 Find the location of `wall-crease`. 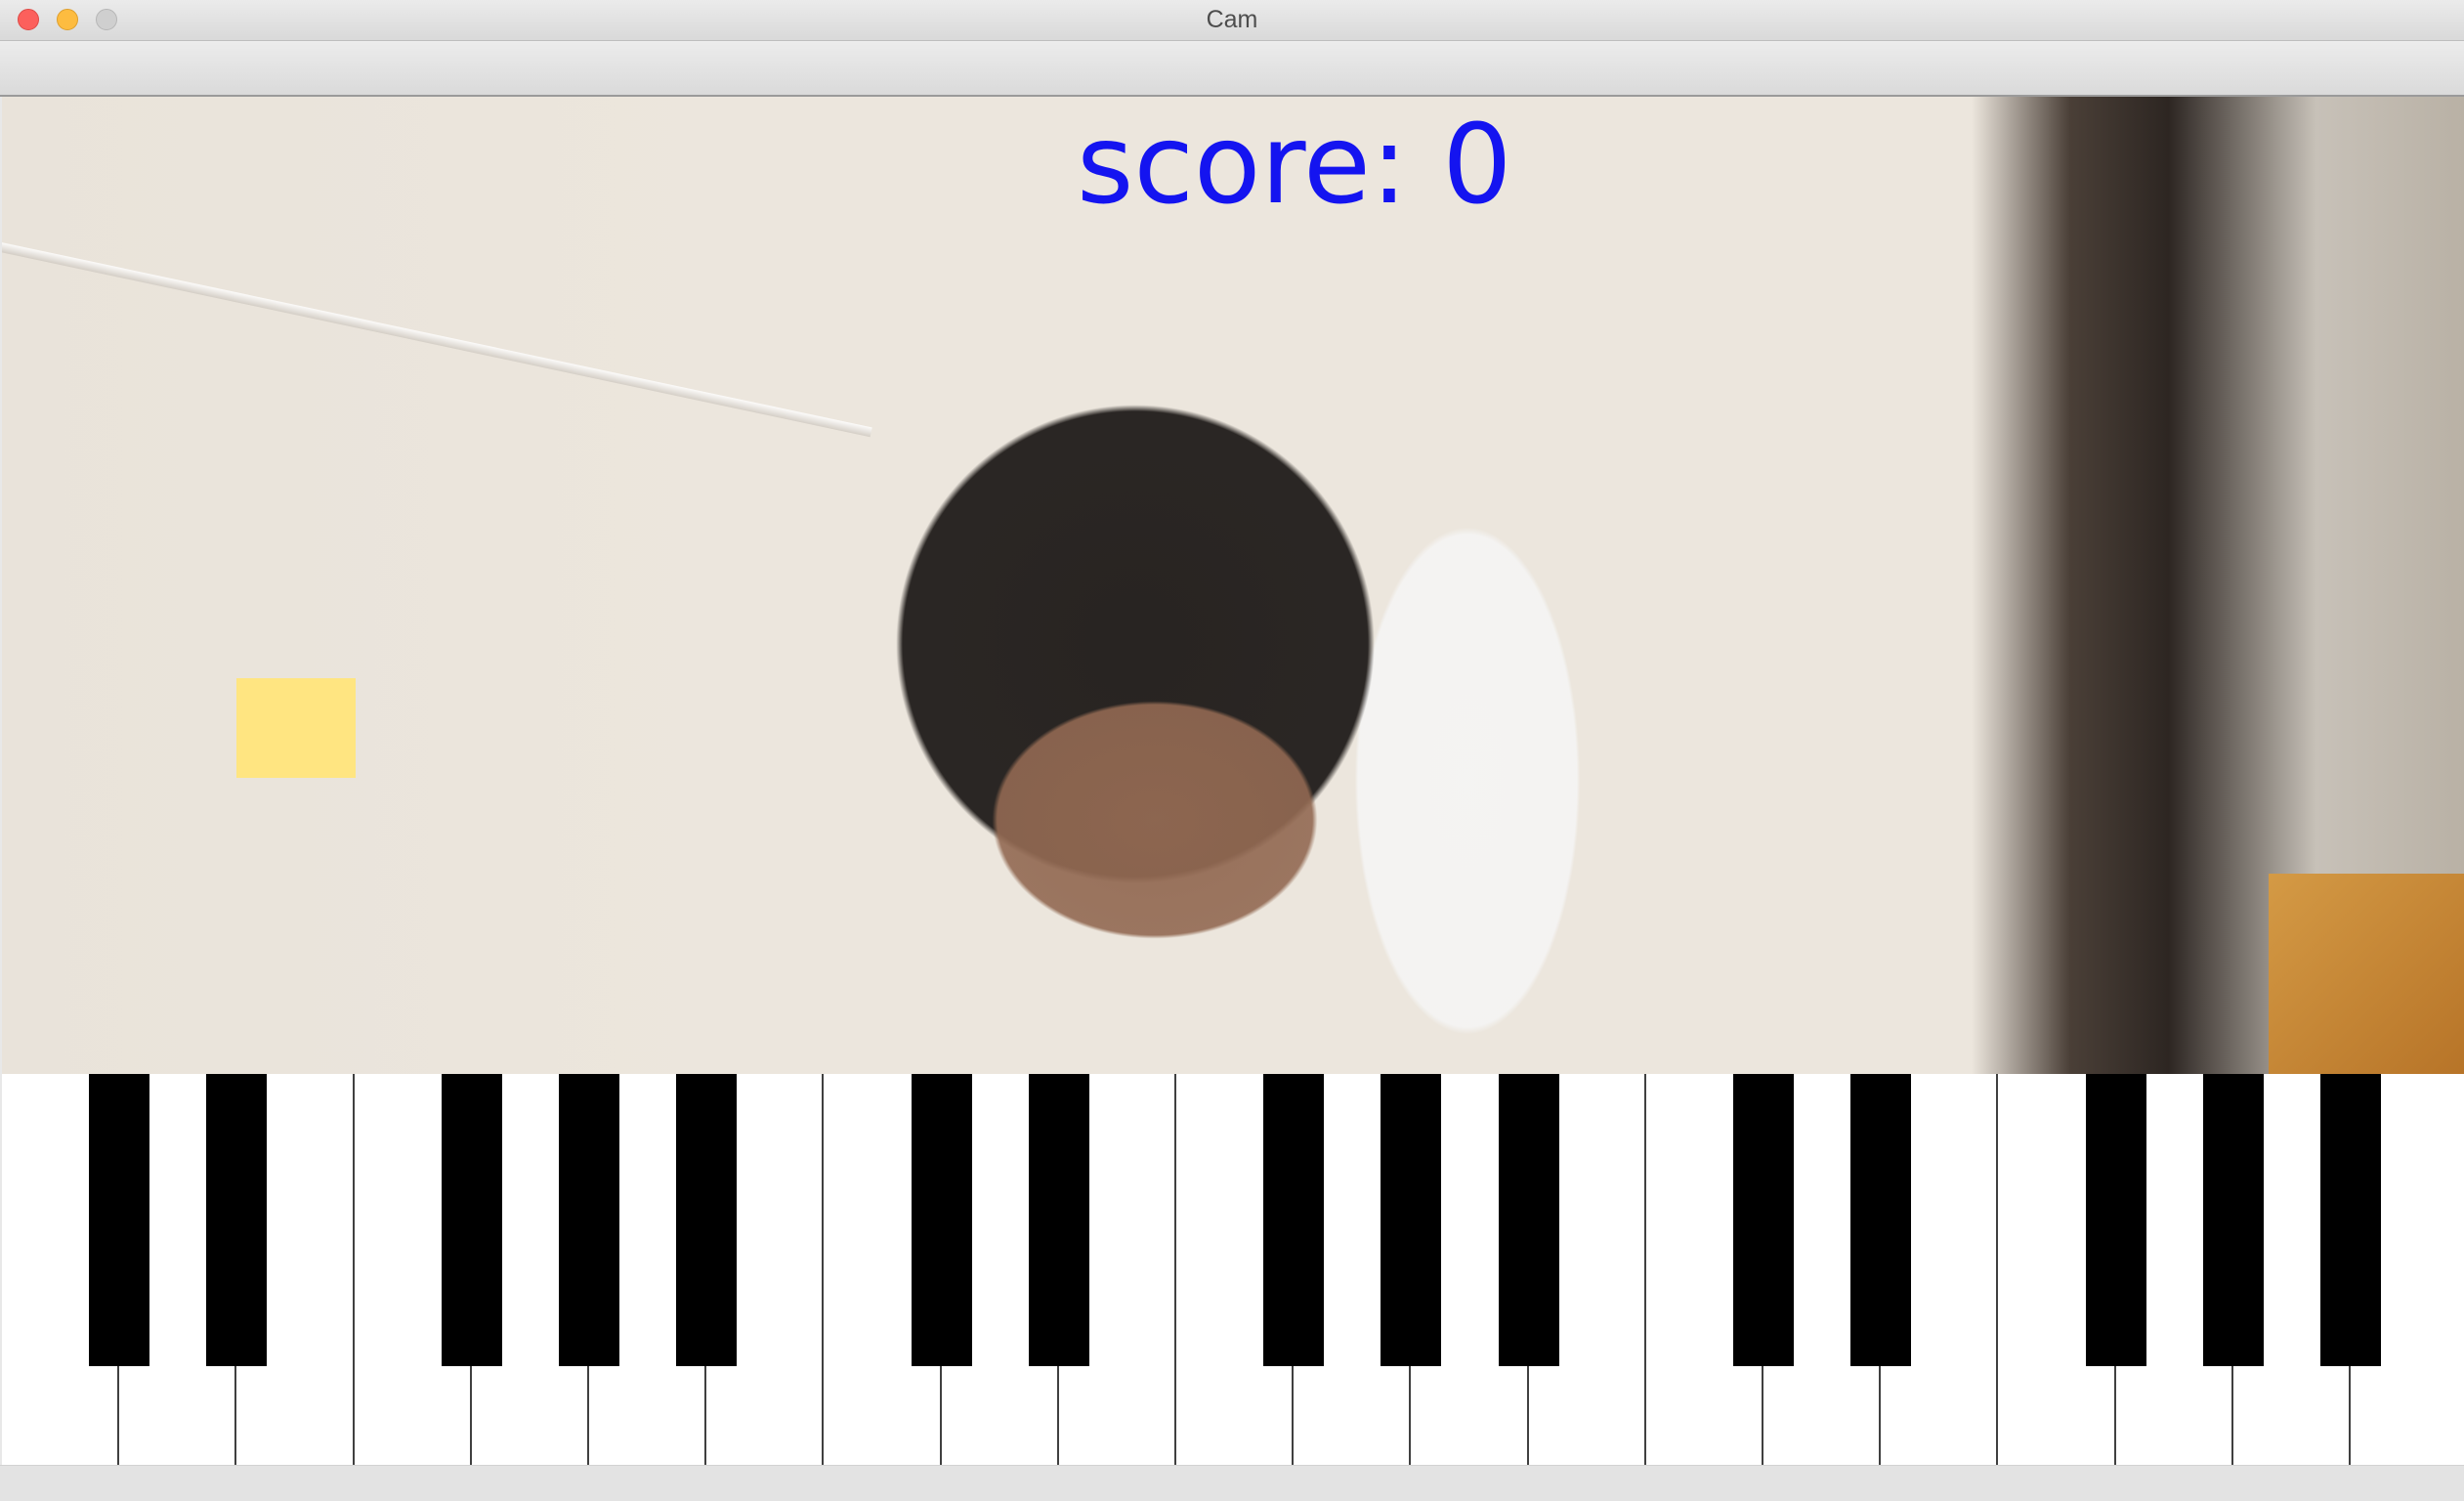

wall-crease is located at coordinates (437, 338).